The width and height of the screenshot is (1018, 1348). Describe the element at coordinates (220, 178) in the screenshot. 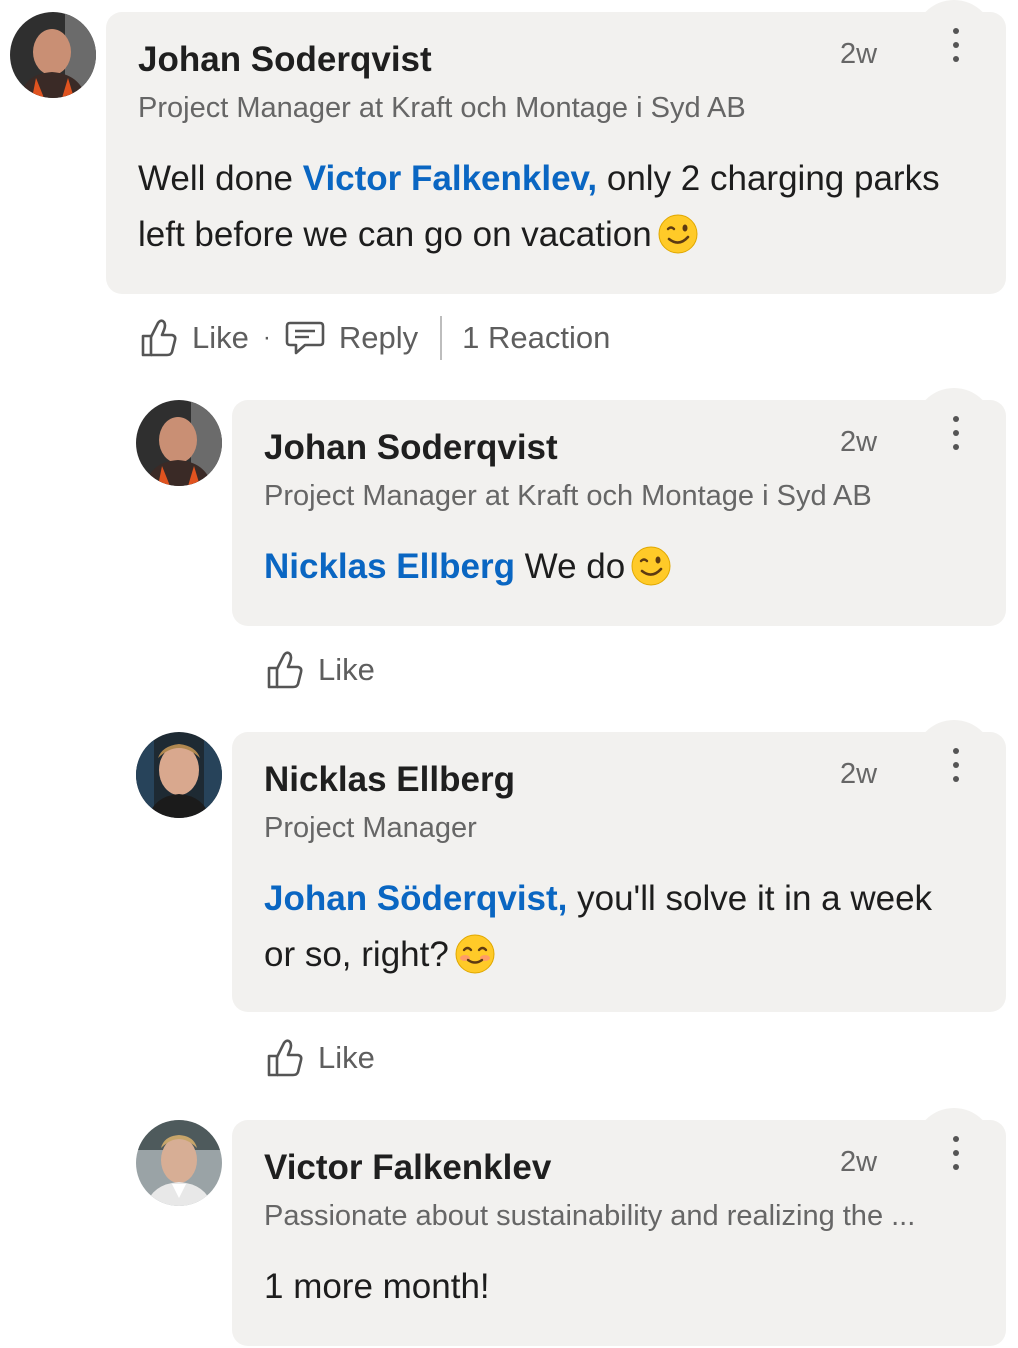

I see `comment-text-part: Well done` at that location.